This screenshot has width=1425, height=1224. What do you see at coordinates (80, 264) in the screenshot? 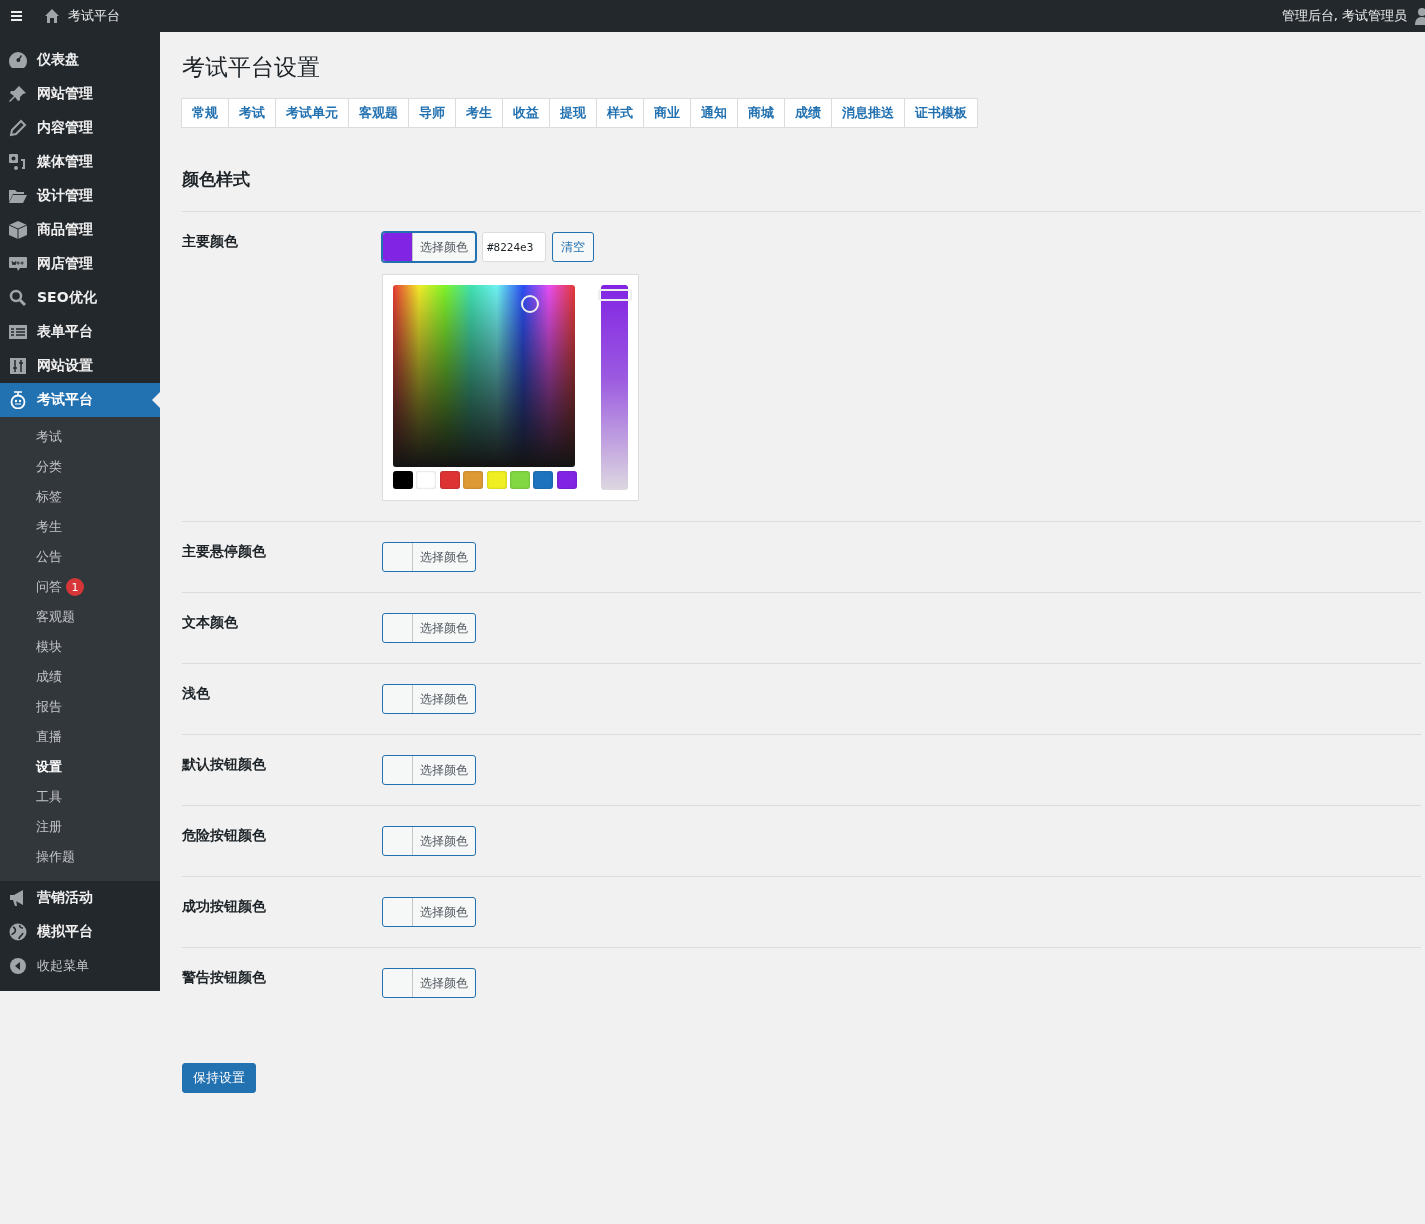
I see `sidebar-item: 网店管理` at bounding box center [80, 264].